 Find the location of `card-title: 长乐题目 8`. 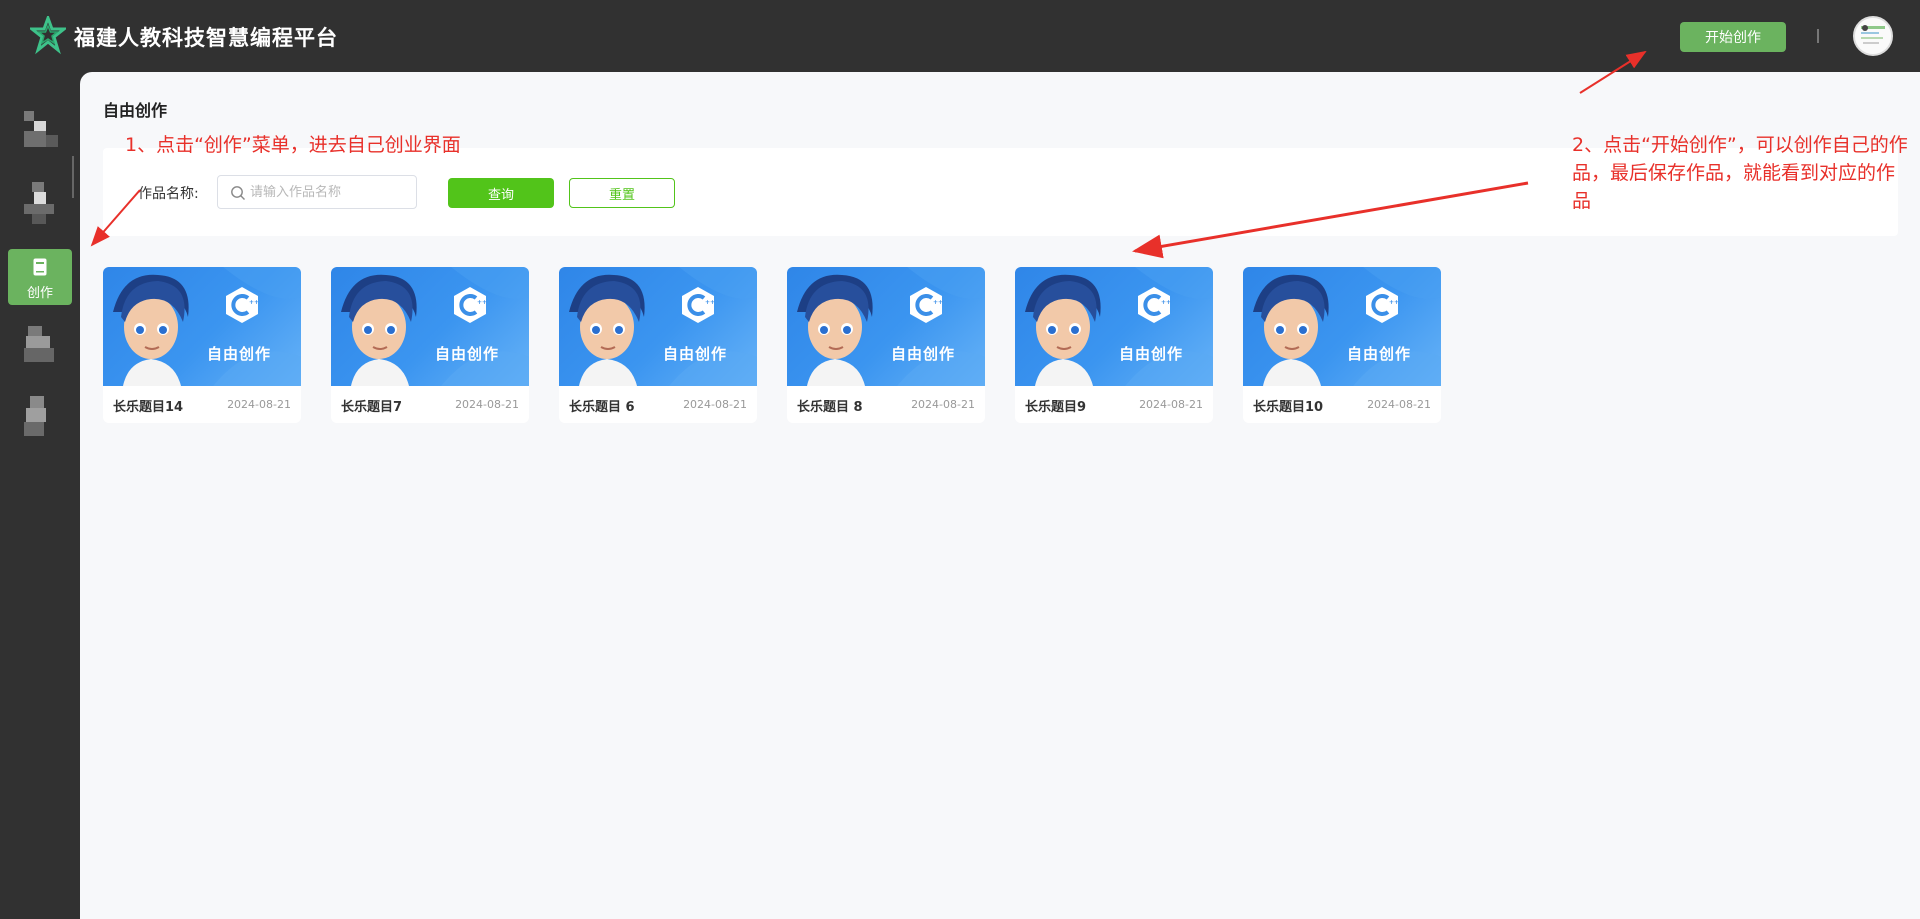

card-title: 长乐题目 8 is located at coordinates (830, 407).